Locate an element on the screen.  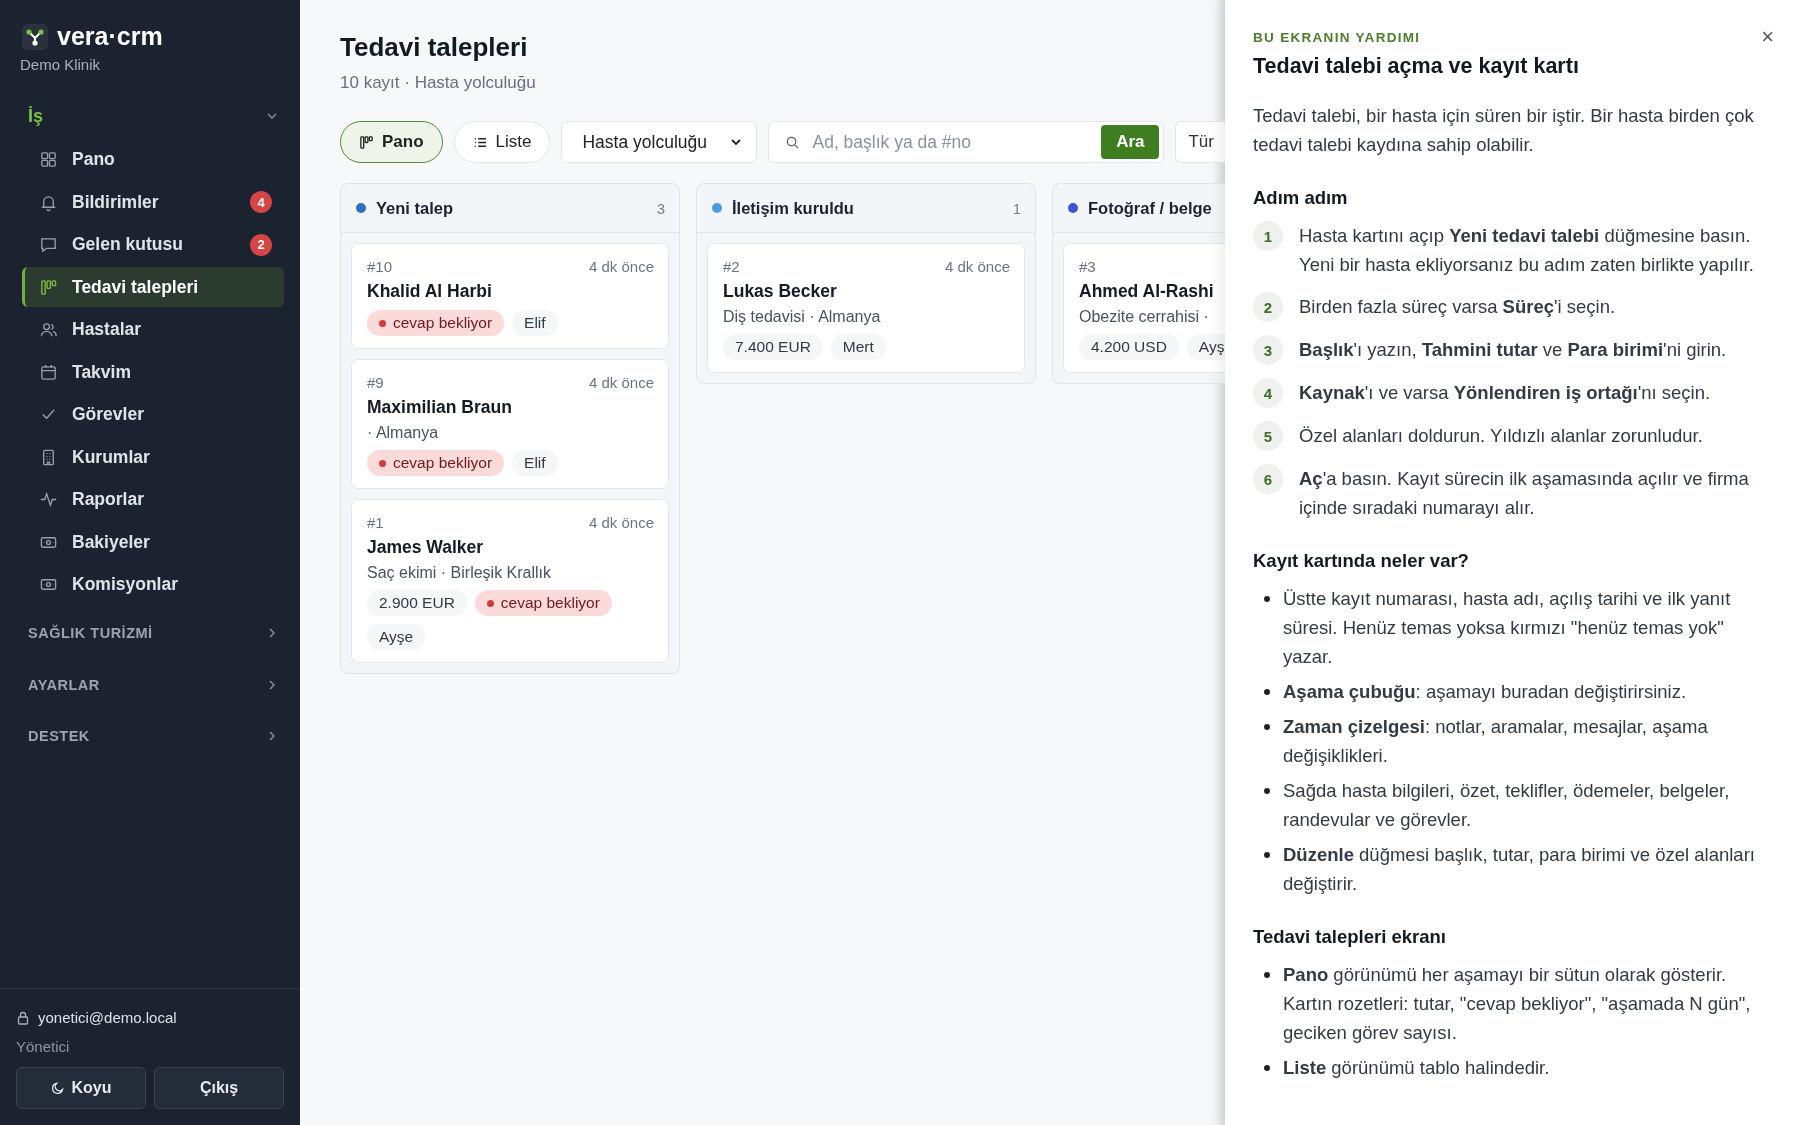
count-badge: 4 is located at coordinates (261, 202).